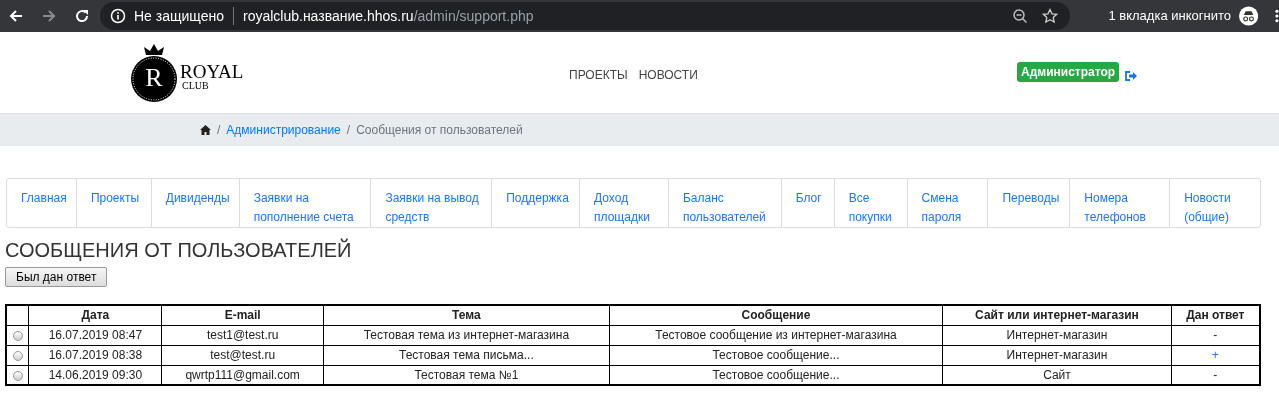  Describe the element at coordinates (871, 203) in the screenshot. I see `menu-link: Все покупки` at that location.